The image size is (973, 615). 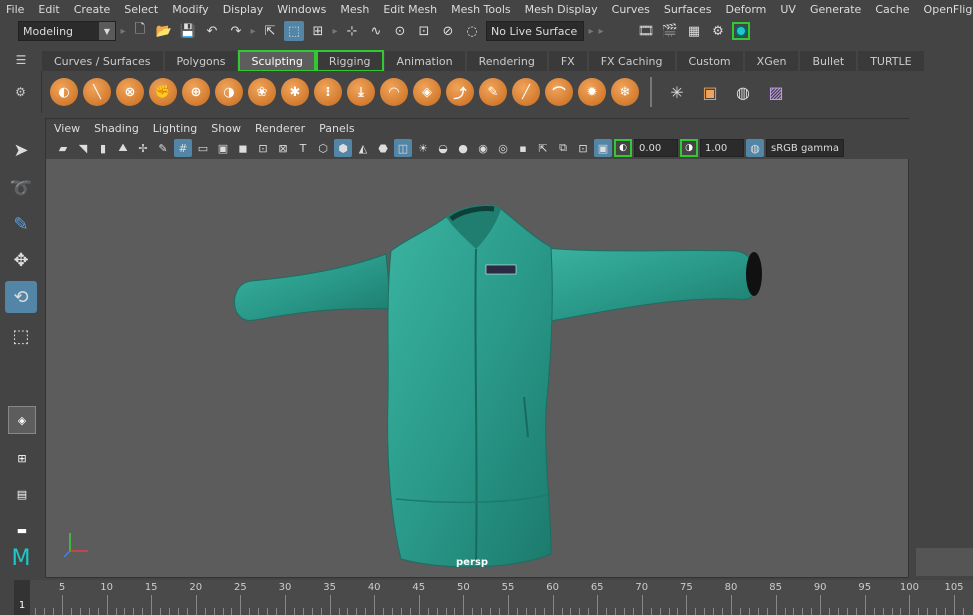 What do you see at coordinates (463, 148) in the screenshot?
I see `ambient-occlusion-icon: ●` at bounding box center [463, 148].